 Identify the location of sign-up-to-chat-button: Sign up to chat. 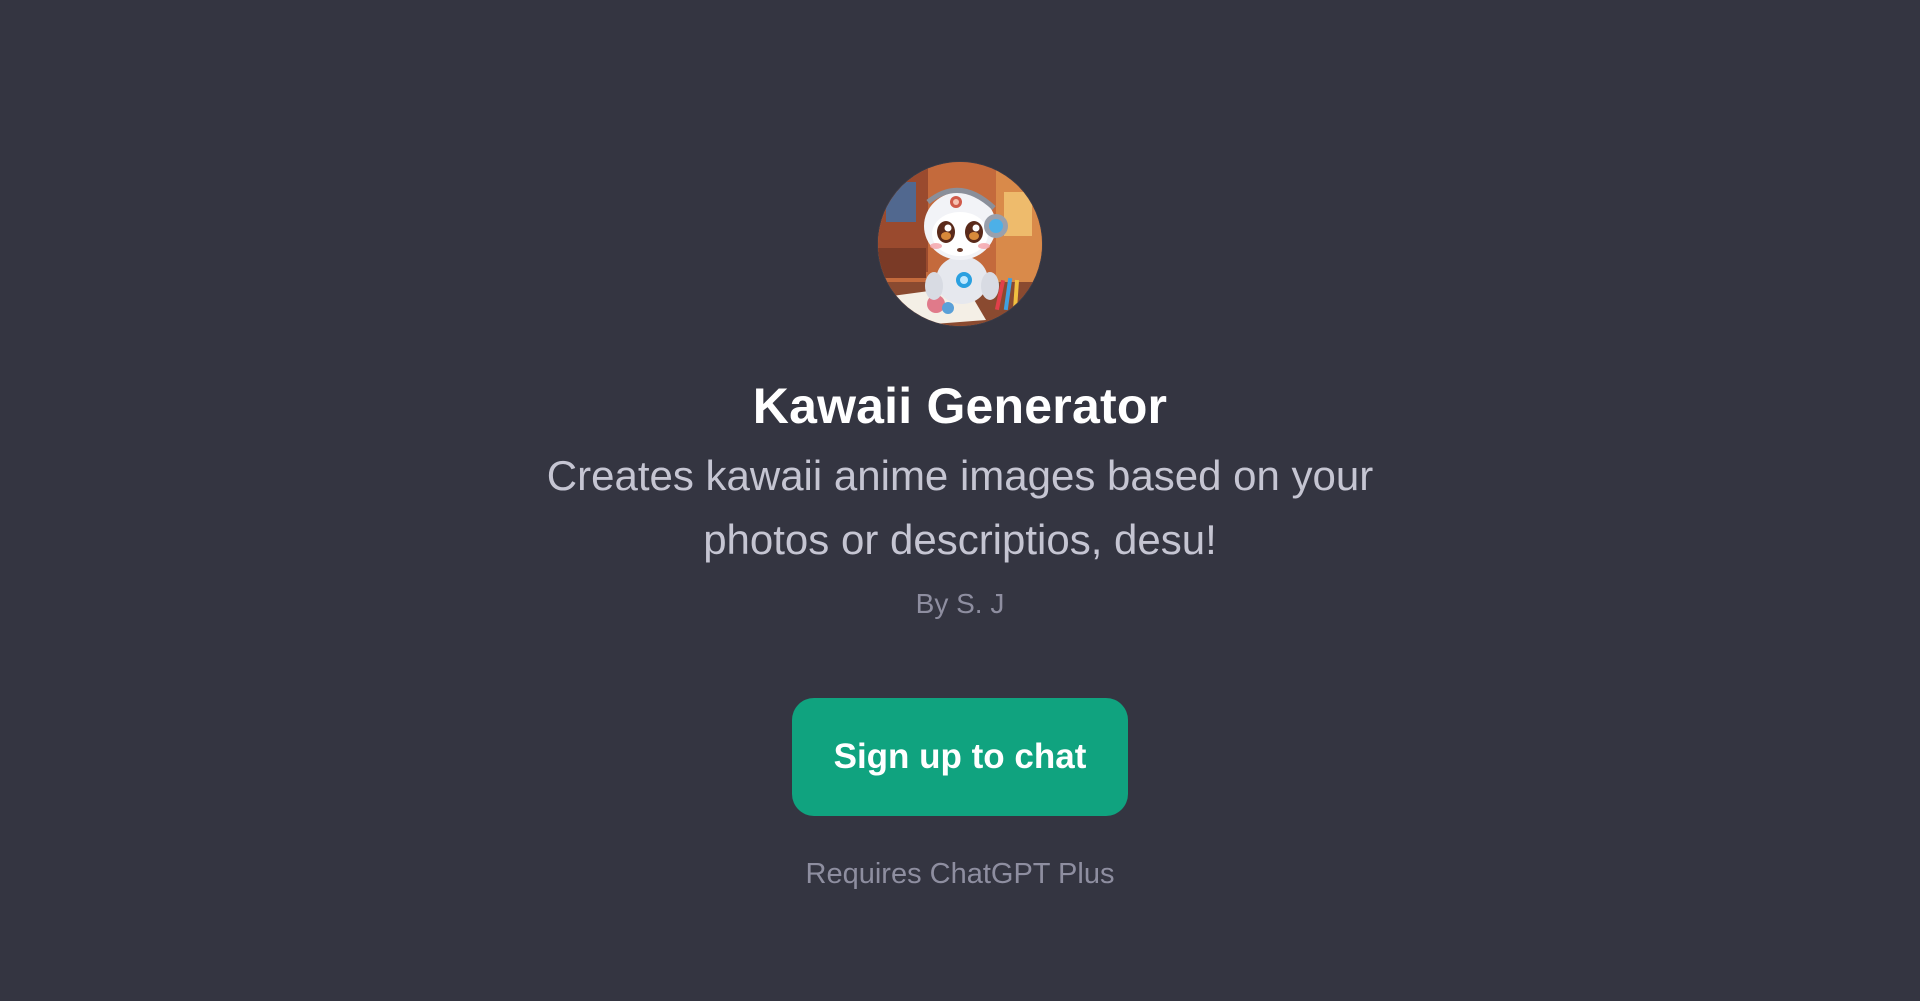
(960, 757).